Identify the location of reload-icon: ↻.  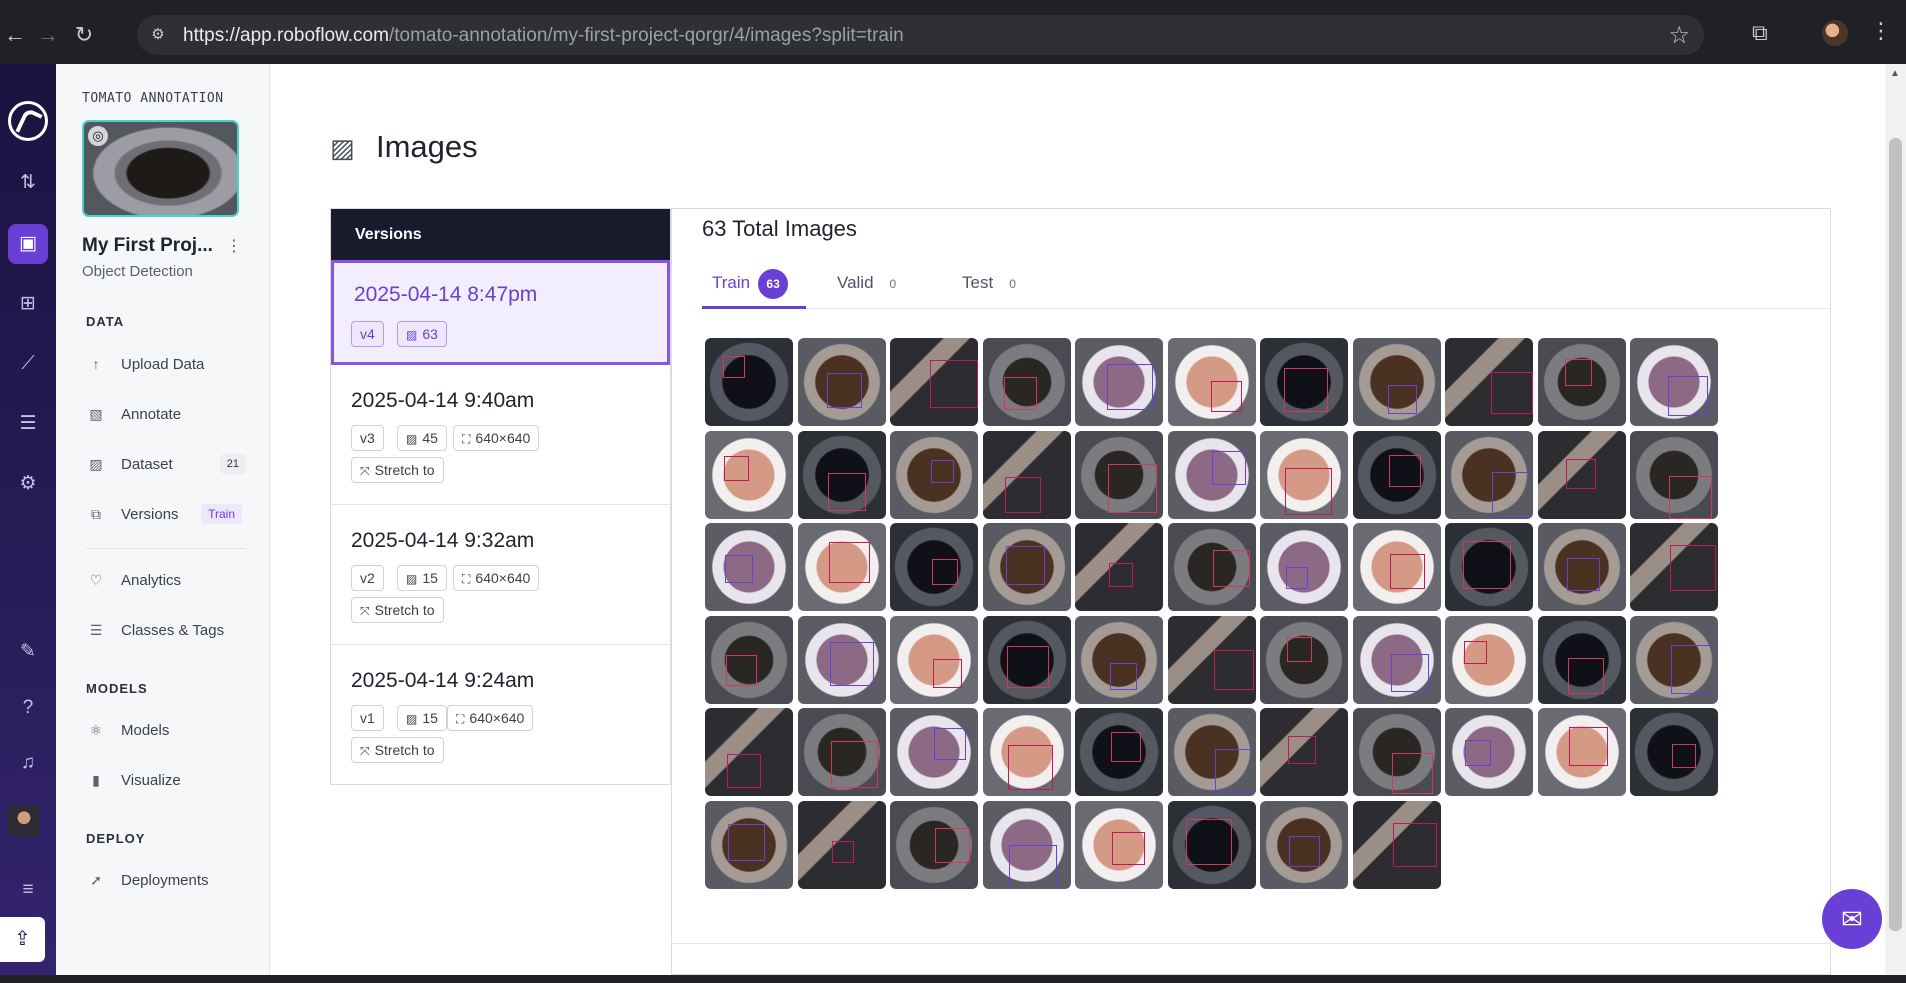
(84, 35).